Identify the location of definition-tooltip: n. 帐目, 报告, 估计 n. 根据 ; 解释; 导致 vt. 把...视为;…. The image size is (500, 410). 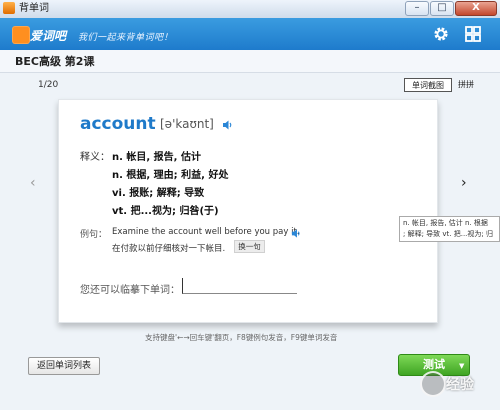
(449, 229).